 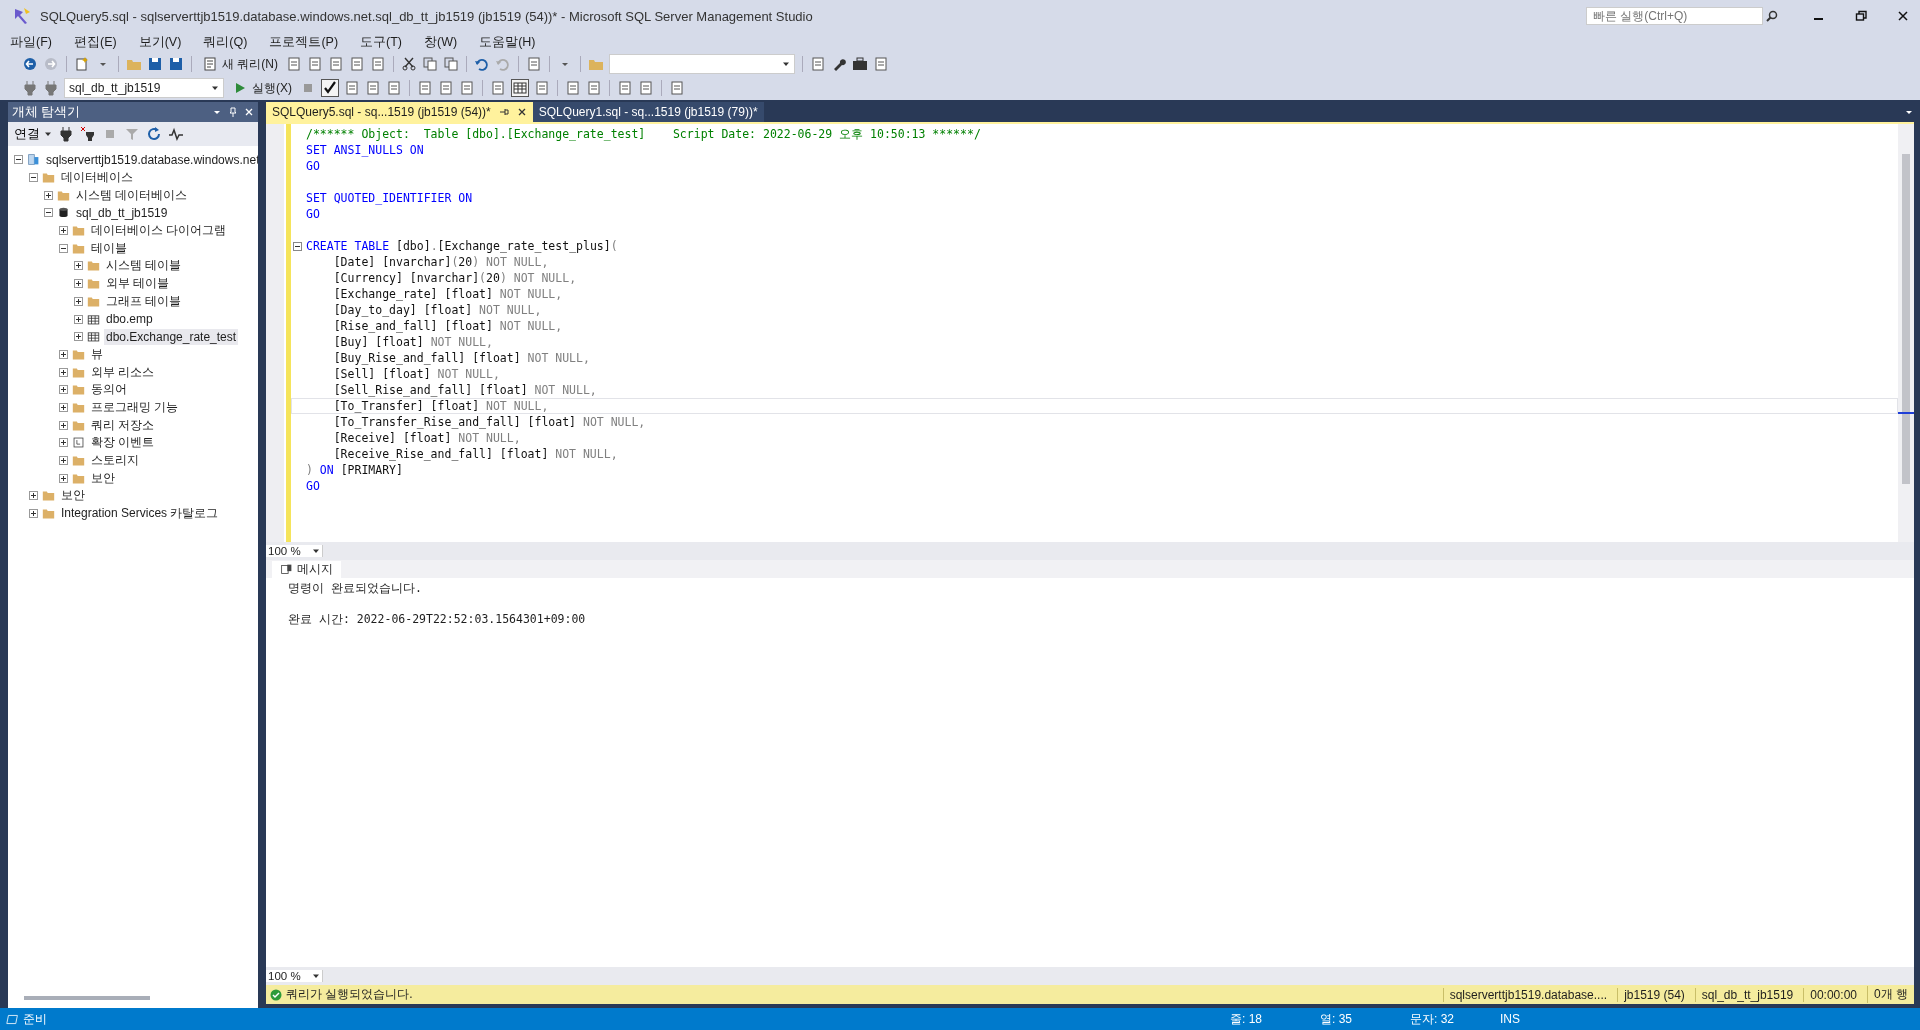 What do you see at coordinates (1674, 16) in the screenshot?
I see `quick-launch-field: 빠른 실행(Ctrl+Q)` at bounding box center [1674, 16].